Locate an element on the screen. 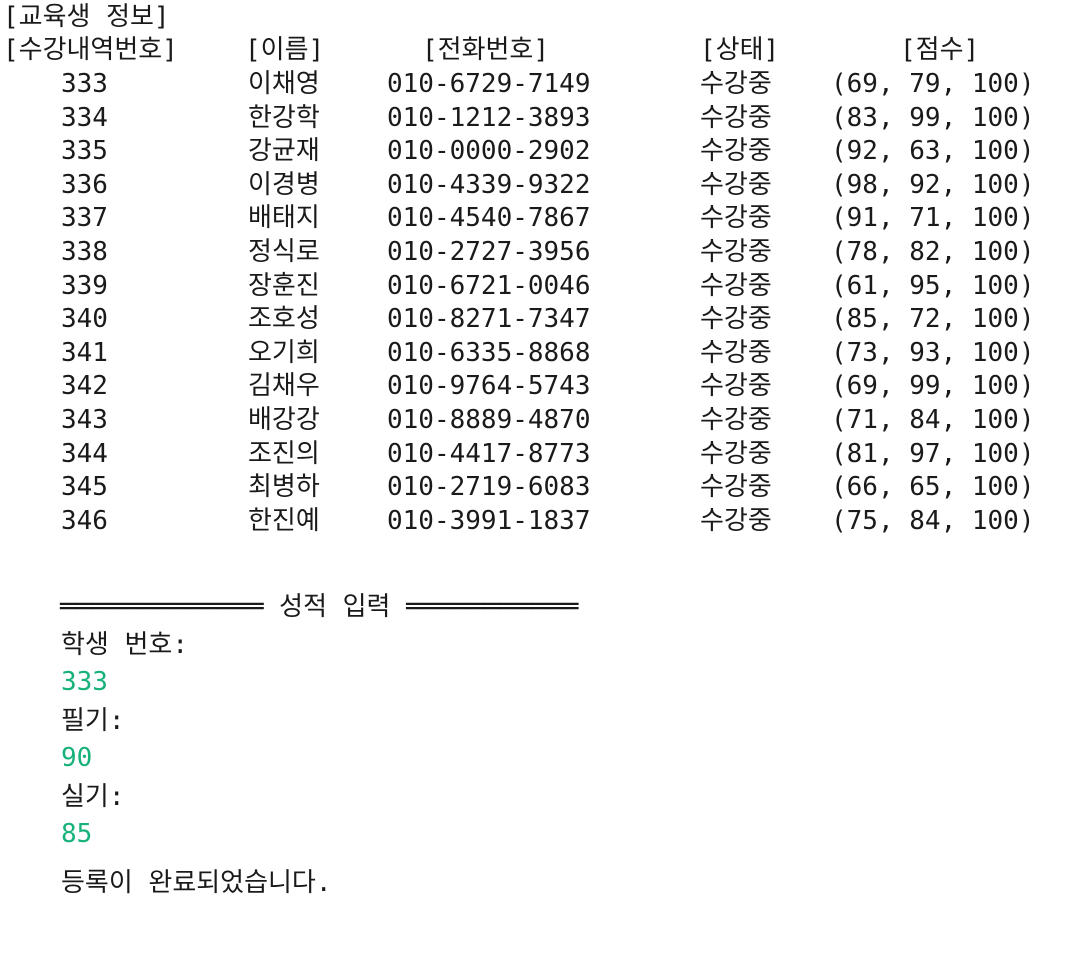  cell-score: (81, 97, 100) is located at coordinates (933, 454).